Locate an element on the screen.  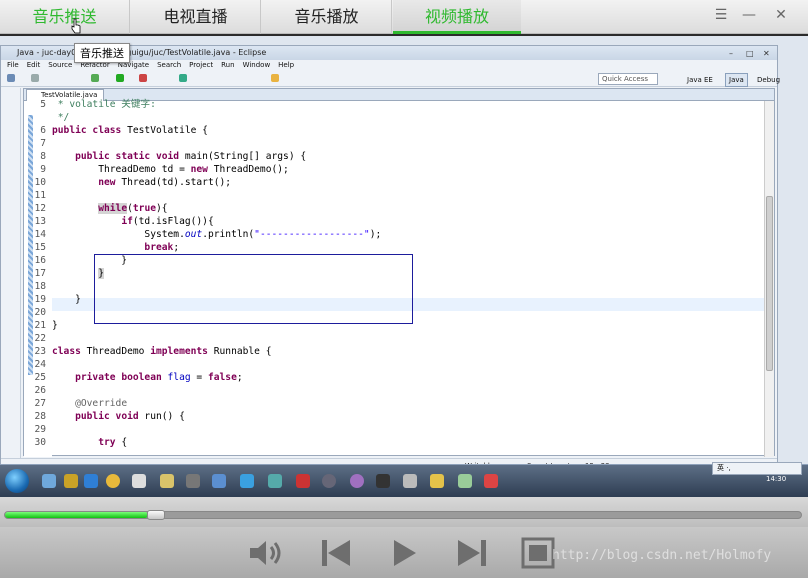
line-number: 12 is located at coordinates (40, 208).